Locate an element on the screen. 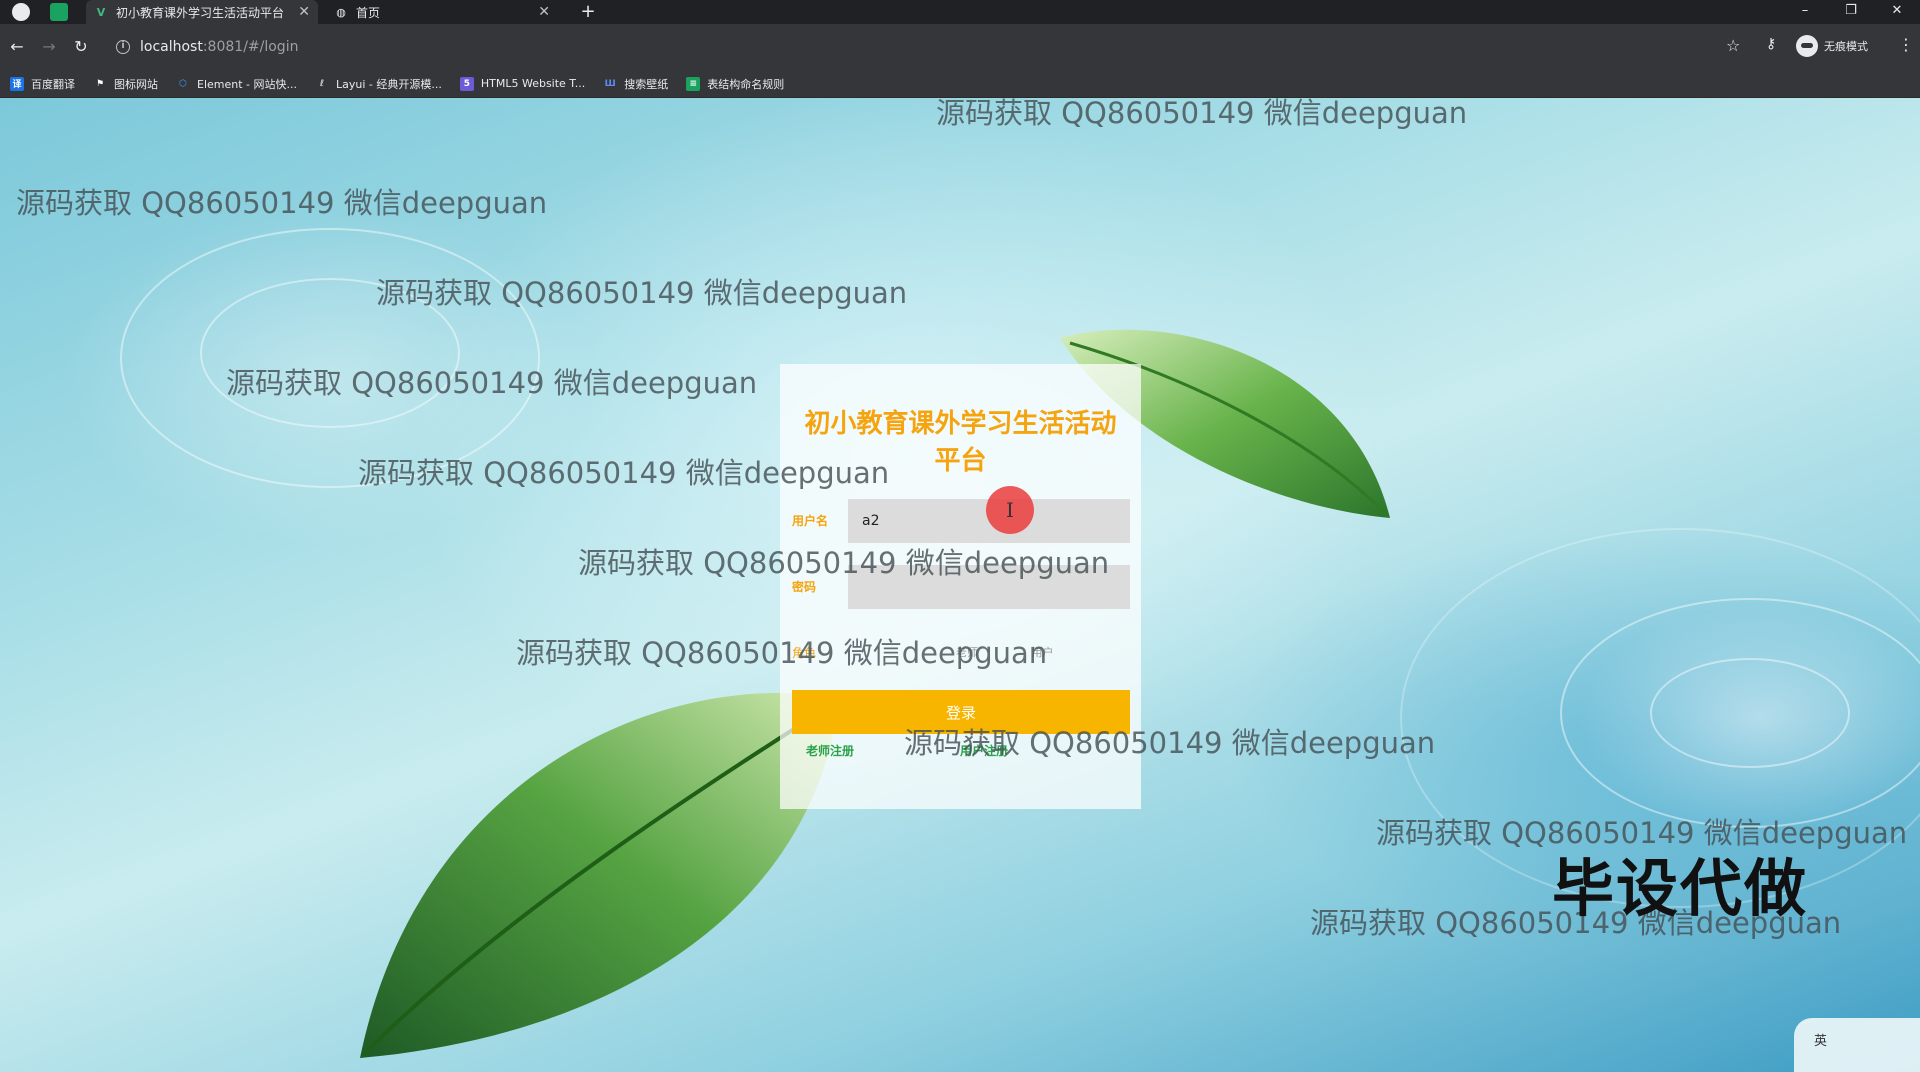 The height and width of the screenshot is (1072, 1920). username-label: 用户名 is located at coordinates (810, 521).